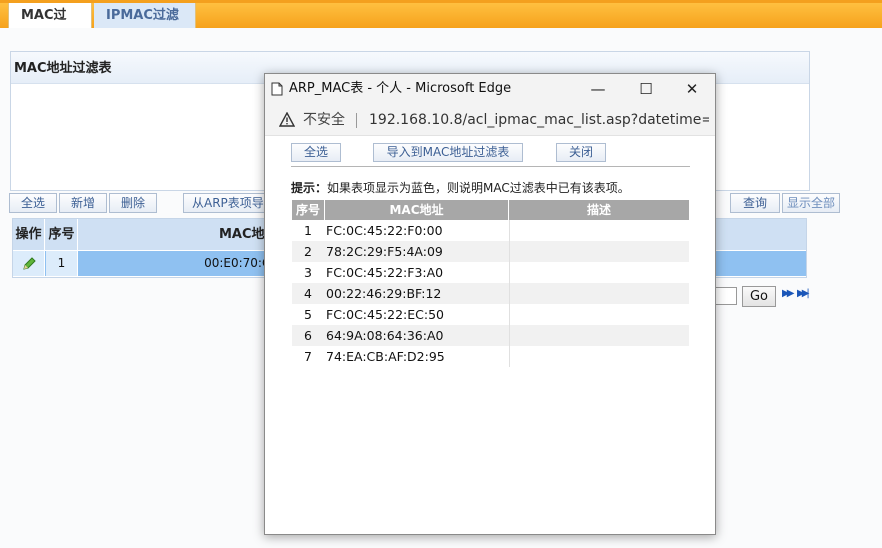 This screenshot has width=882, height=548. Describe the element at coordinates (133, 203) in the screenshot. I see `delete-button: 删除` at that location.